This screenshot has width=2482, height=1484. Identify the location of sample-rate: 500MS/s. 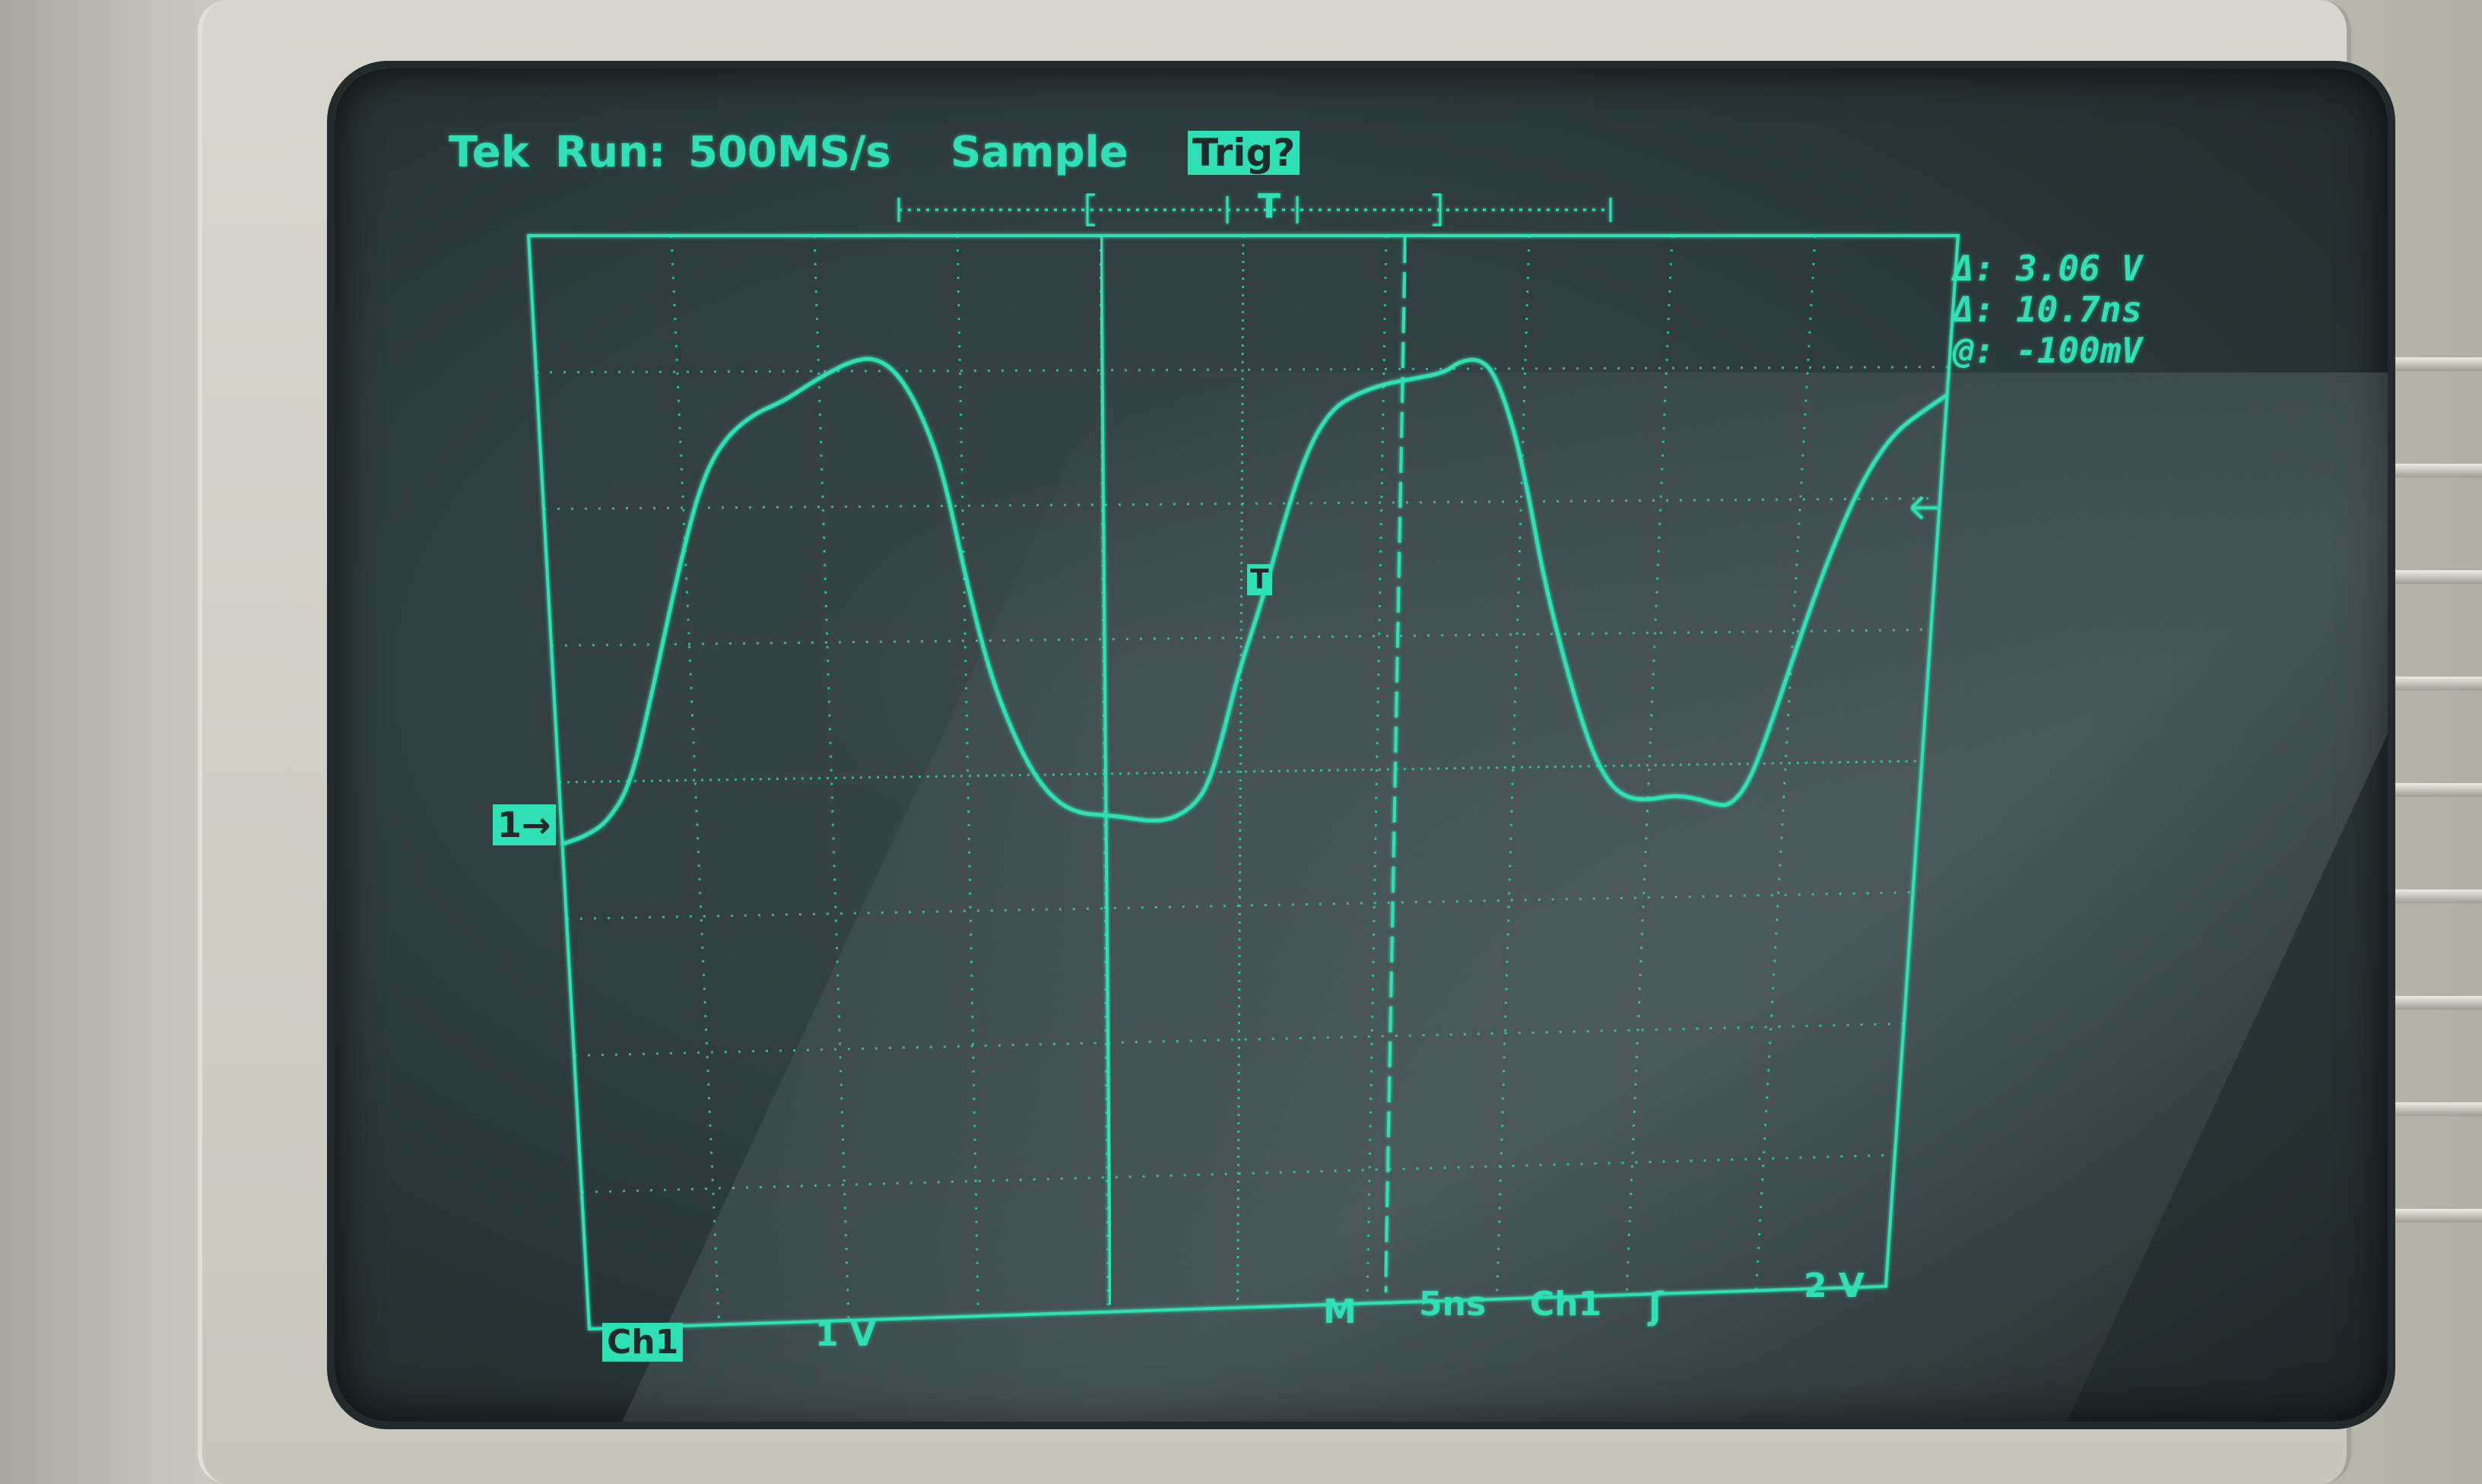
(789, 152).